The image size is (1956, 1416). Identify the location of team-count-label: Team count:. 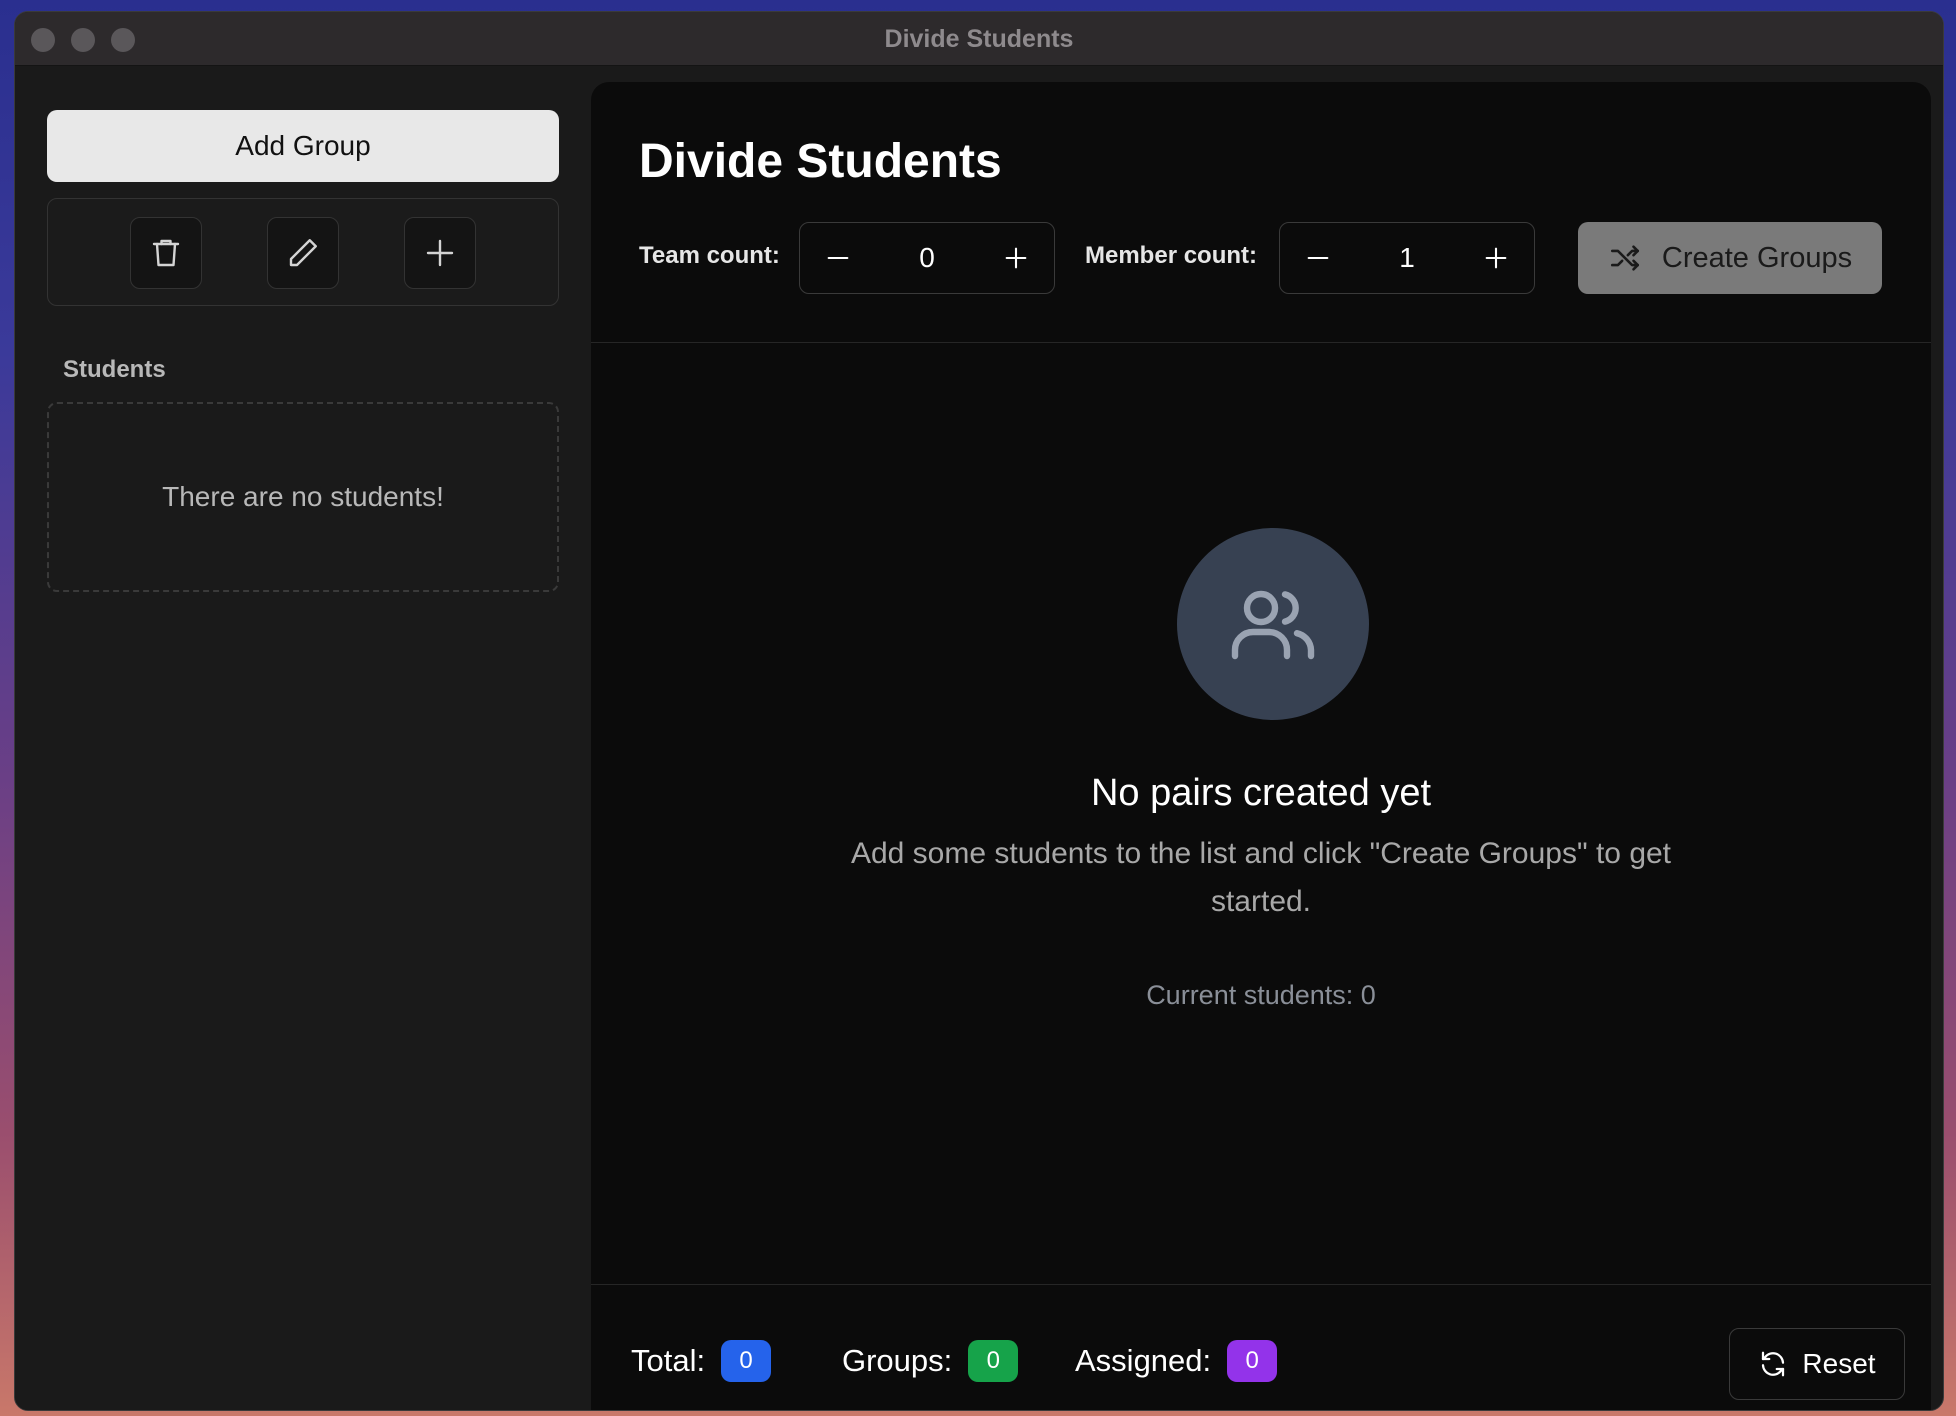
(709, 255).